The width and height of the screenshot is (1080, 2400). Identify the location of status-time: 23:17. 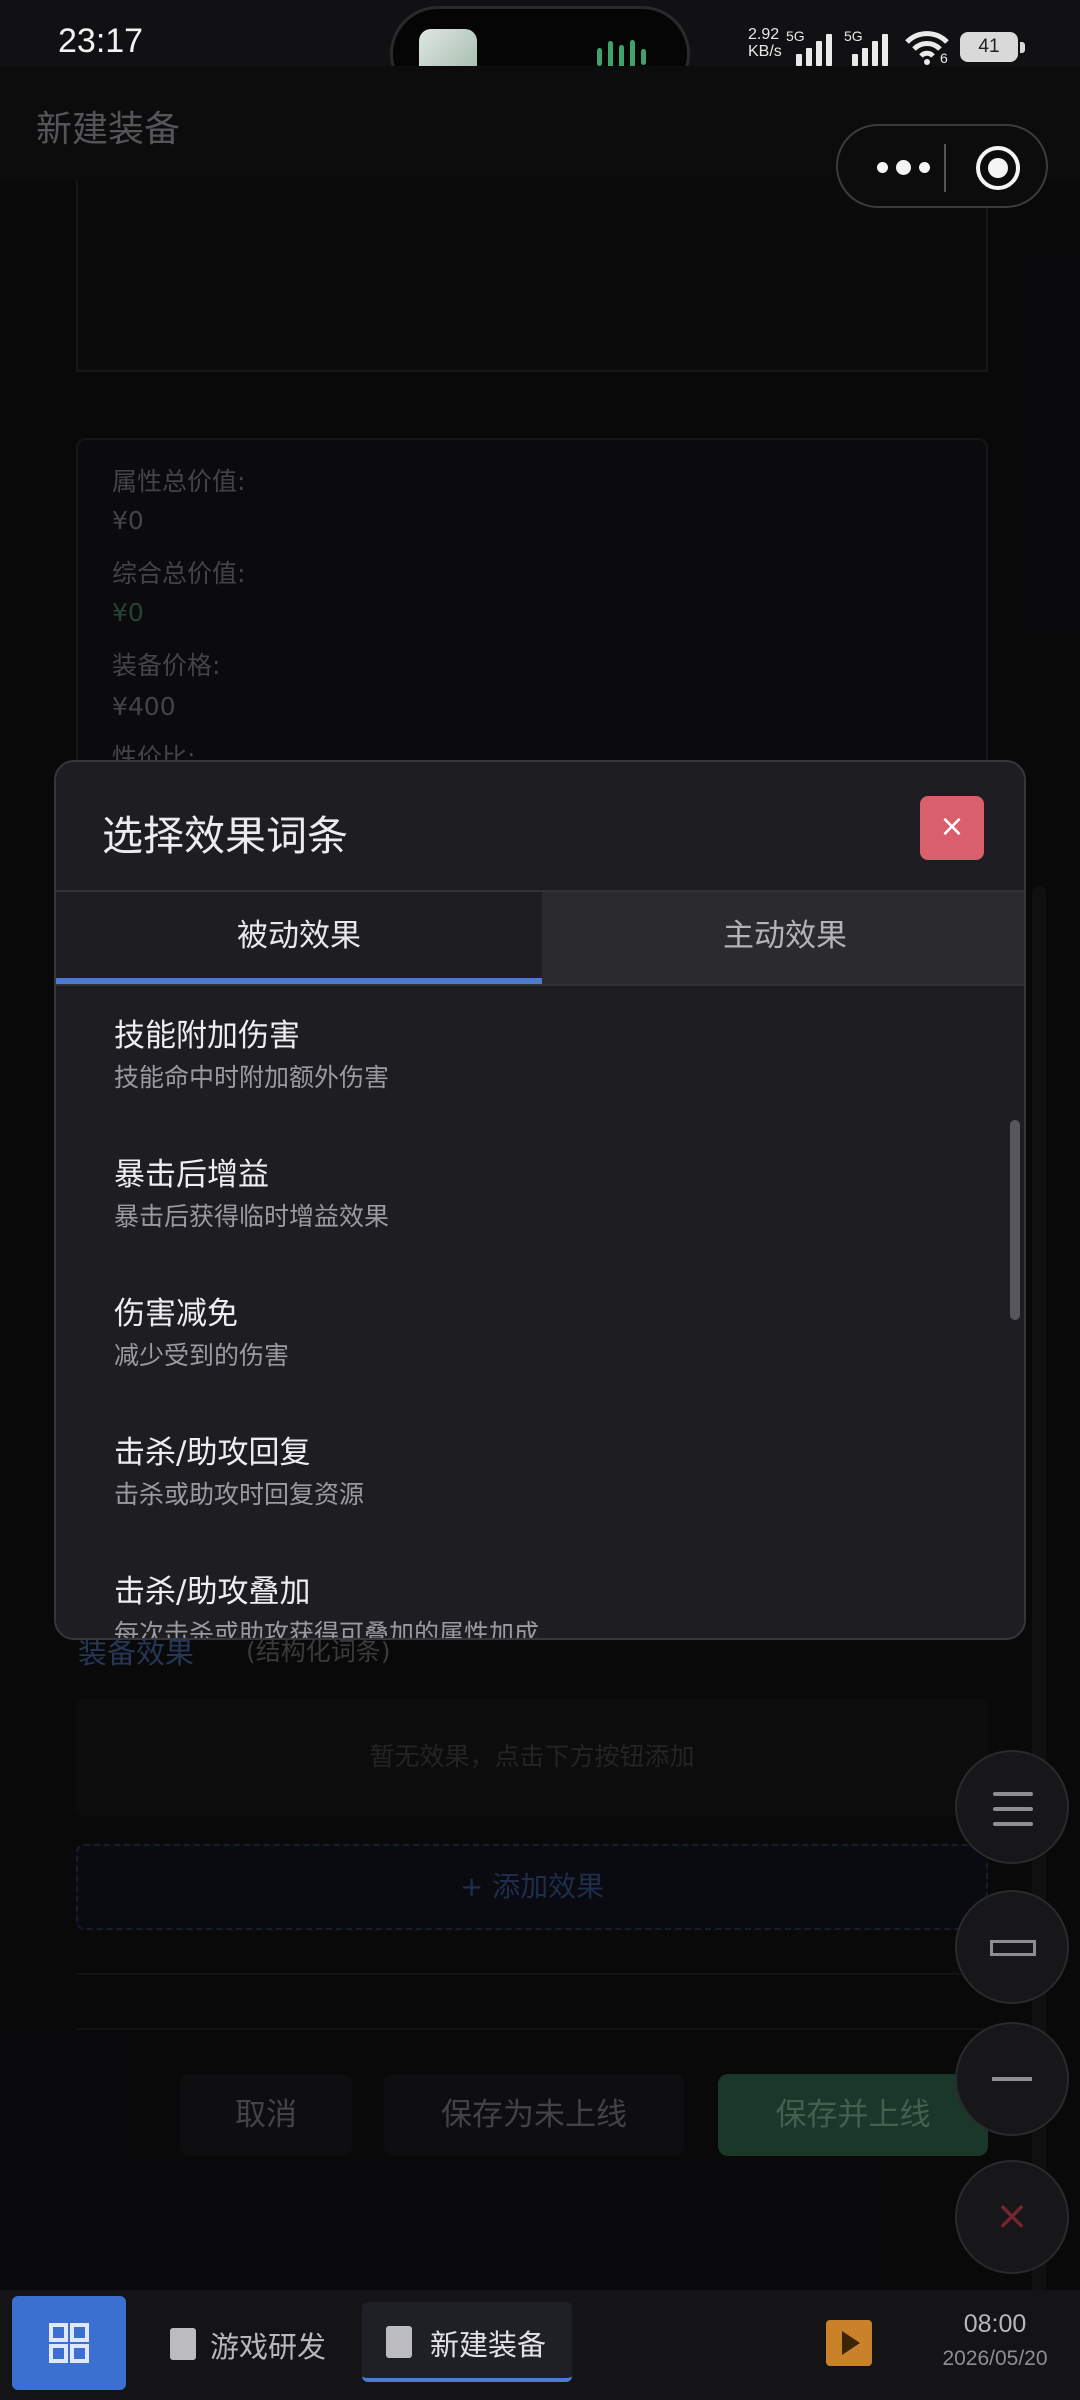
(101, 41).